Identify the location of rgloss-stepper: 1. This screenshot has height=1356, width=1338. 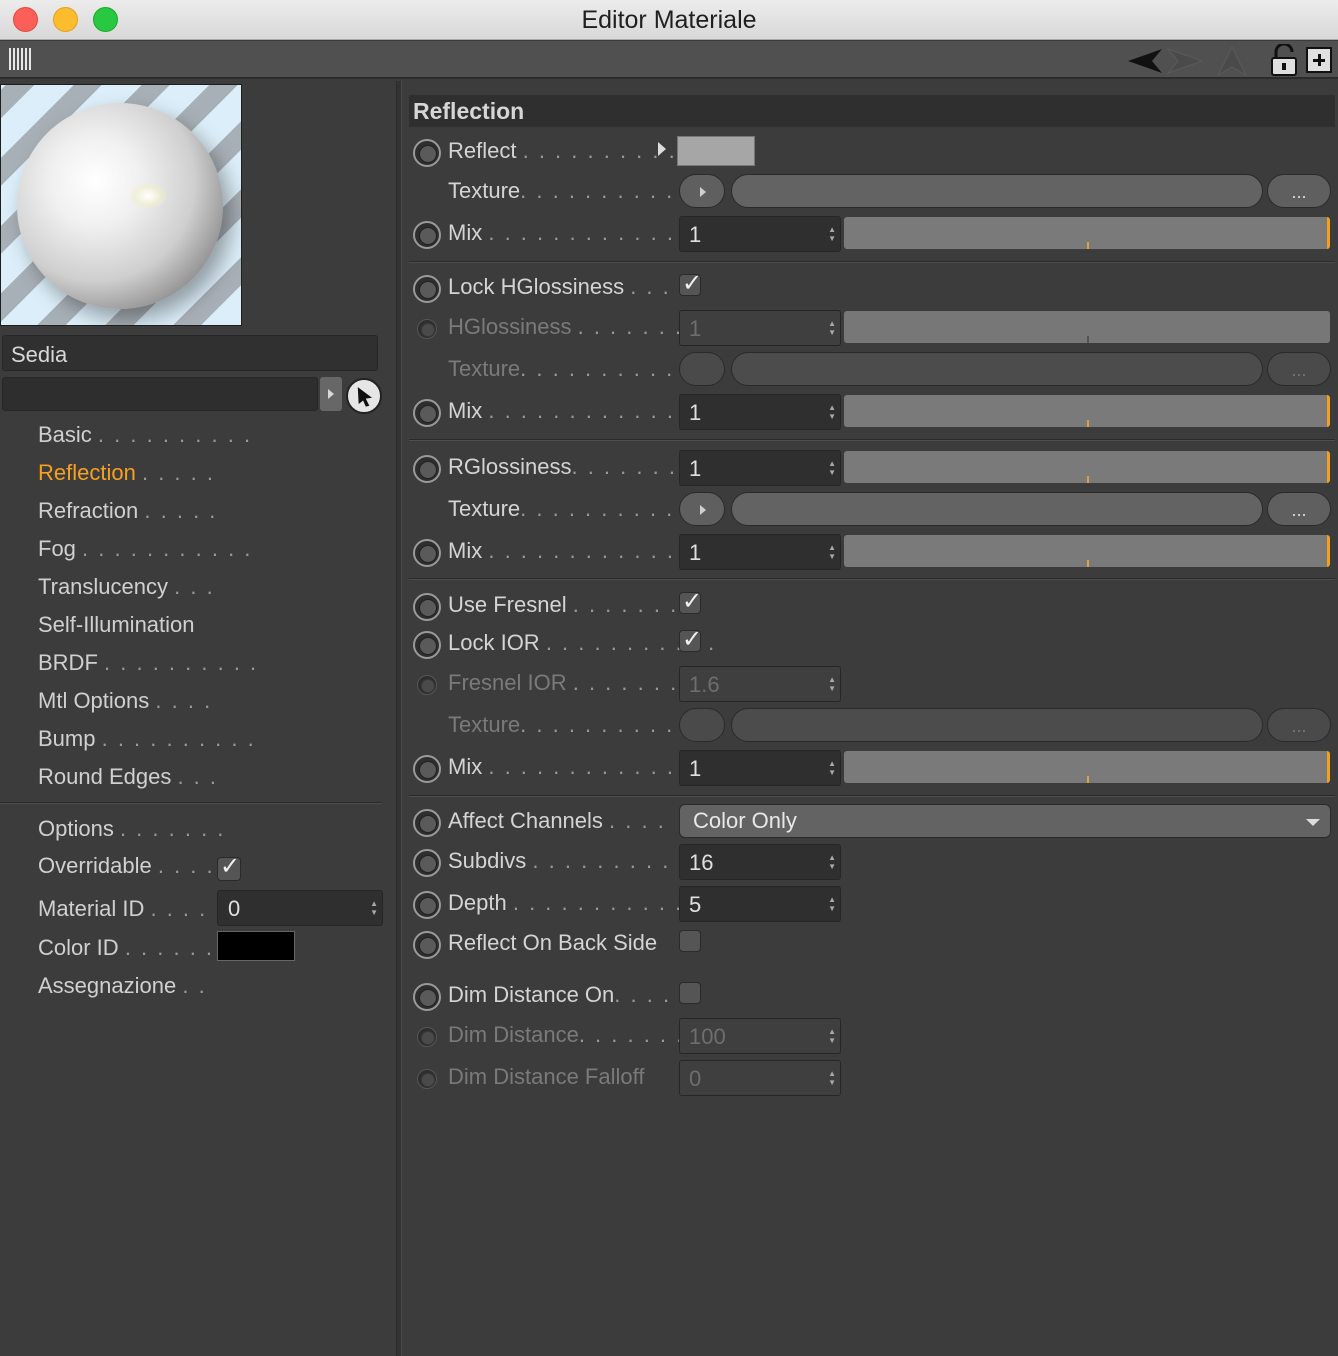
(760, 468).